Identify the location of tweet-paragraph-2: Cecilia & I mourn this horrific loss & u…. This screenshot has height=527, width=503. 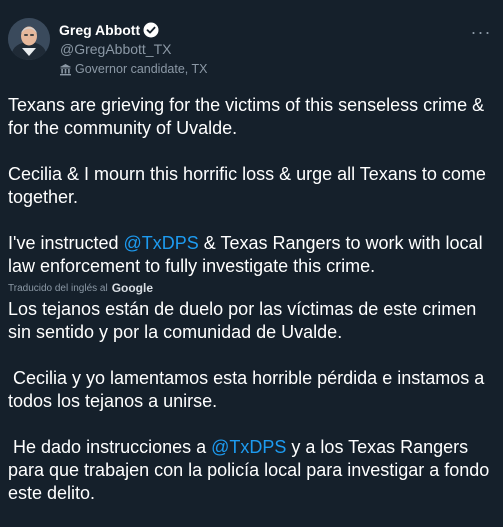
(249, 185).